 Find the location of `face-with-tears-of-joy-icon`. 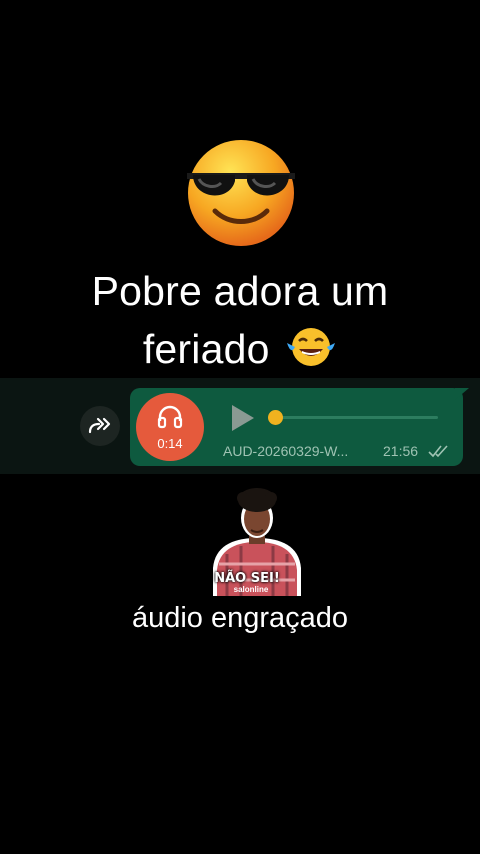

face-with-tears-of-joy-icon is located at coordinates (311, 347).